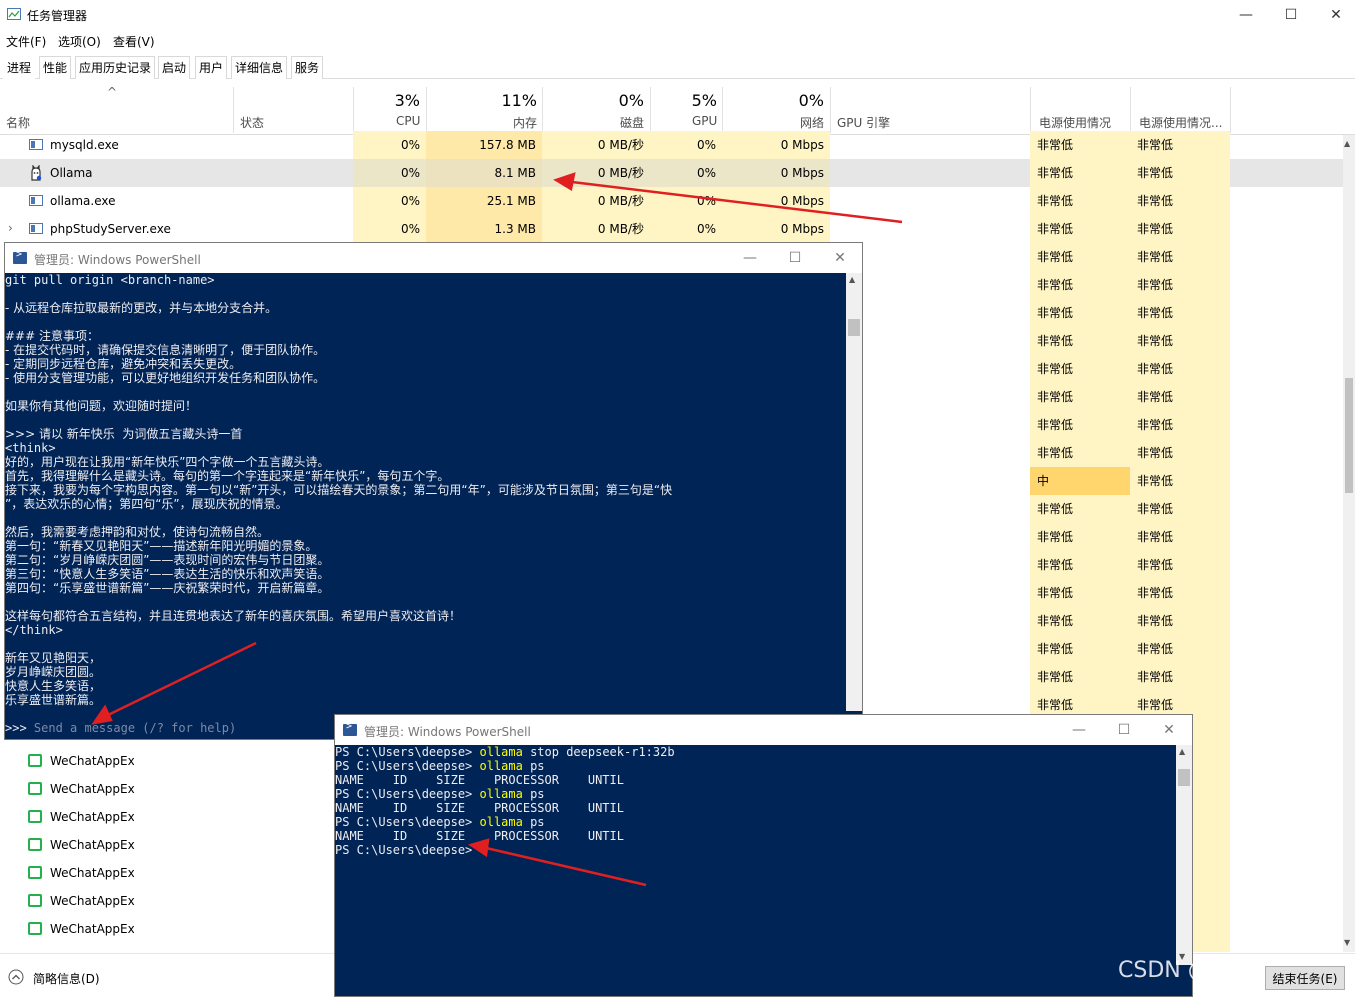 The image size is (1355, 998). Describe the element at coordinates (79, 41) in the screenshot. I see `menu-options: 选项(O)` at that location.